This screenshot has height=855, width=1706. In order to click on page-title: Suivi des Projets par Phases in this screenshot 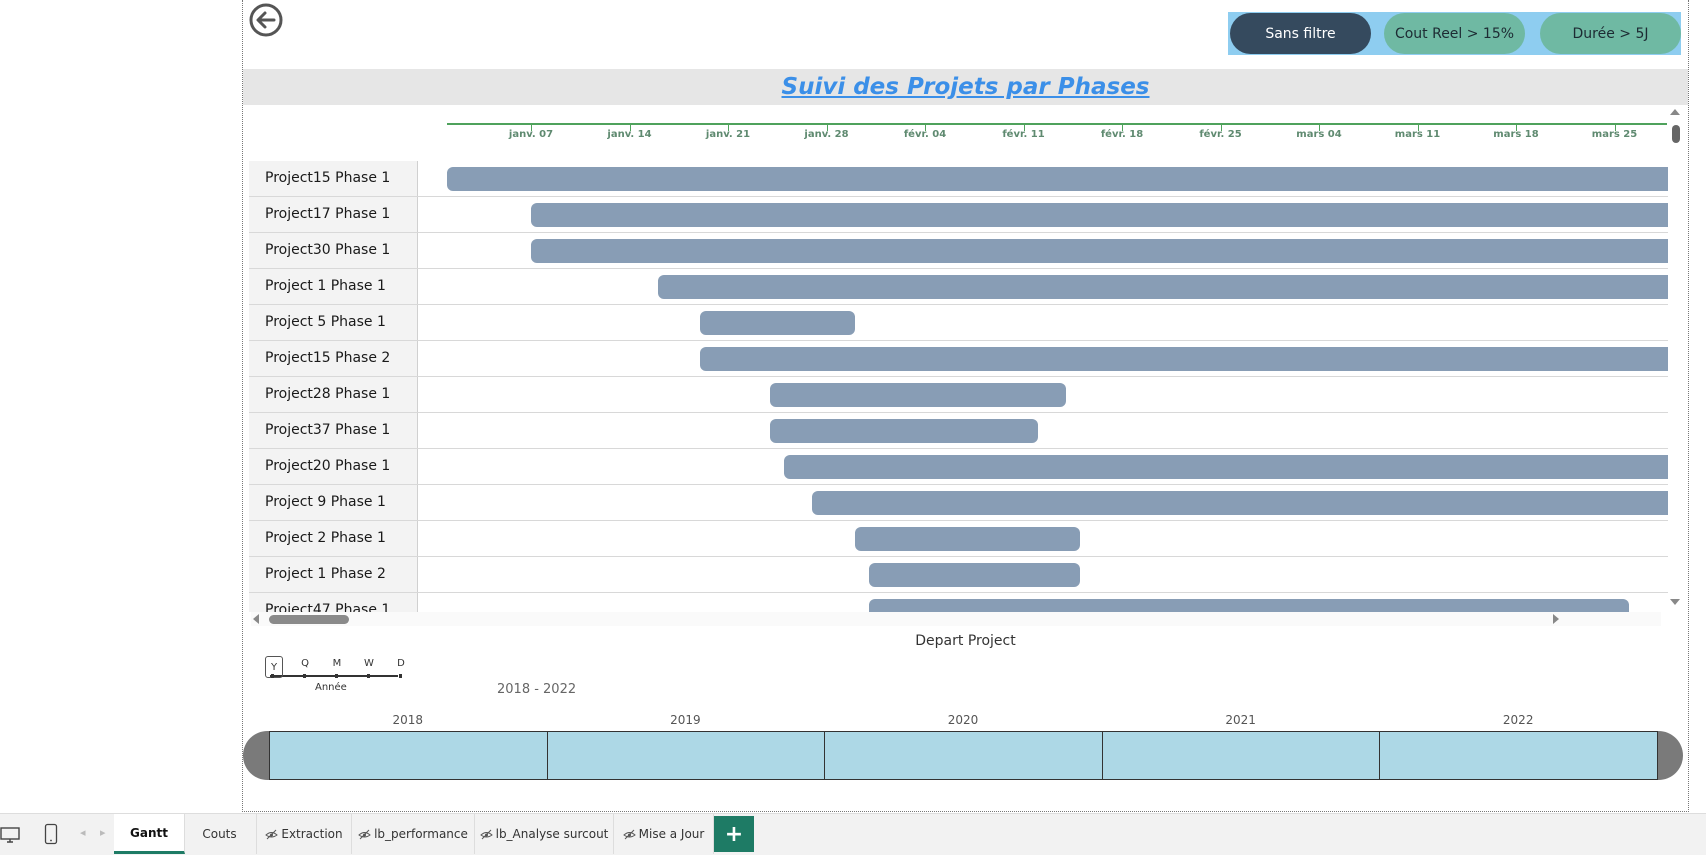, I will do `click(966, 87)`.